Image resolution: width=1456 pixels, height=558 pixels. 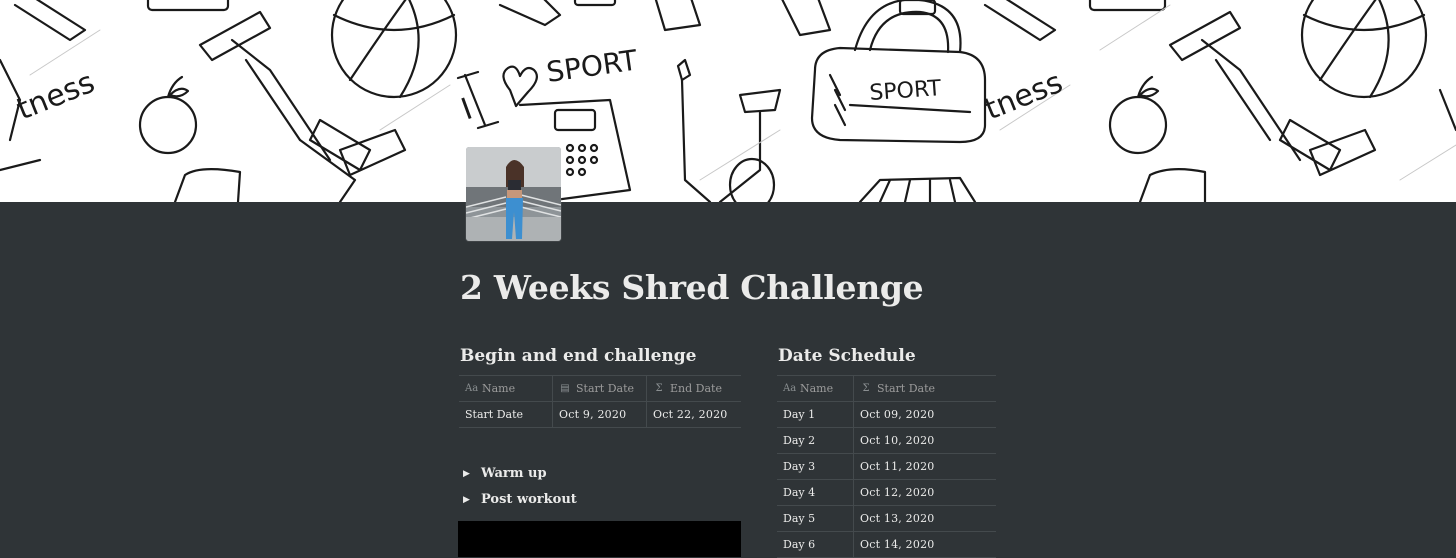 I want to click on table-row: Day 2 Oct 10, 2020, so click(x=886, y=441).